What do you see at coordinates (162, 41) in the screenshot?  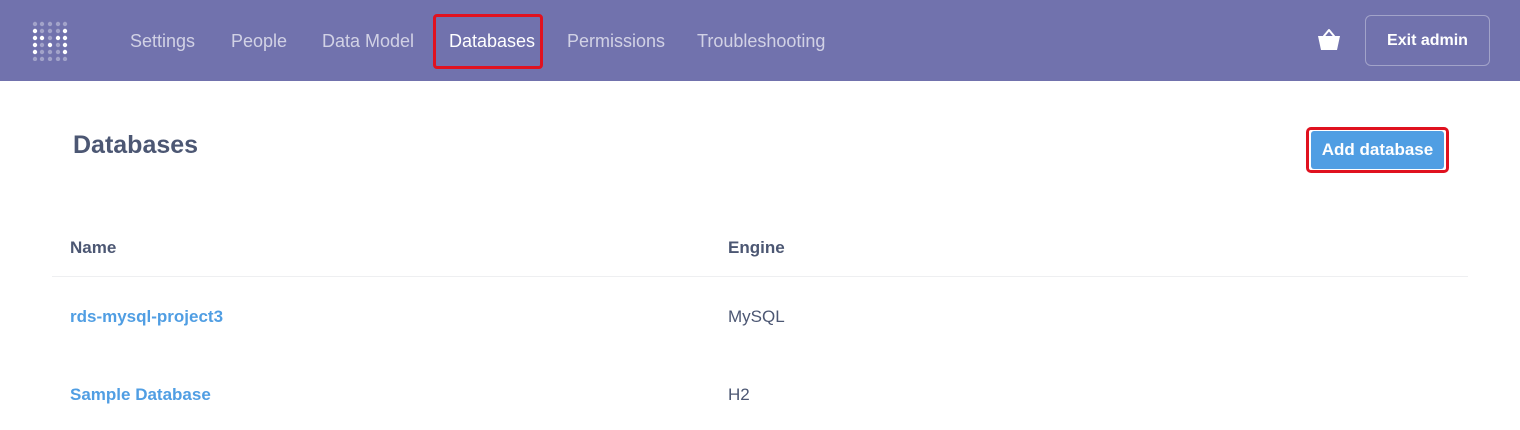 I see `nav-settings: Settings` at bounding box center [162, 41].